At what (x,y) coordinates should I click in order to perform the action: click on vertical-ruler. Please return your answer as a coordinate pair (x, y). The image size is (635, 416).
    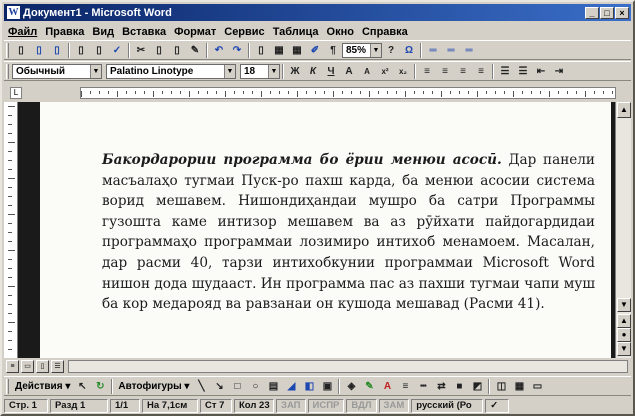
    Looking at the image, I should click on (11, 230).